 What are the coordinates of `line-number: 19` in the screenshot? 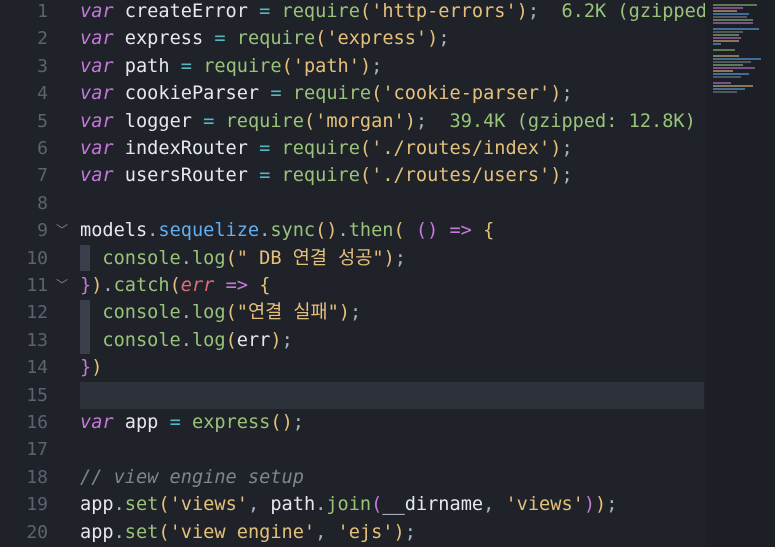 It's located at (37, 505).